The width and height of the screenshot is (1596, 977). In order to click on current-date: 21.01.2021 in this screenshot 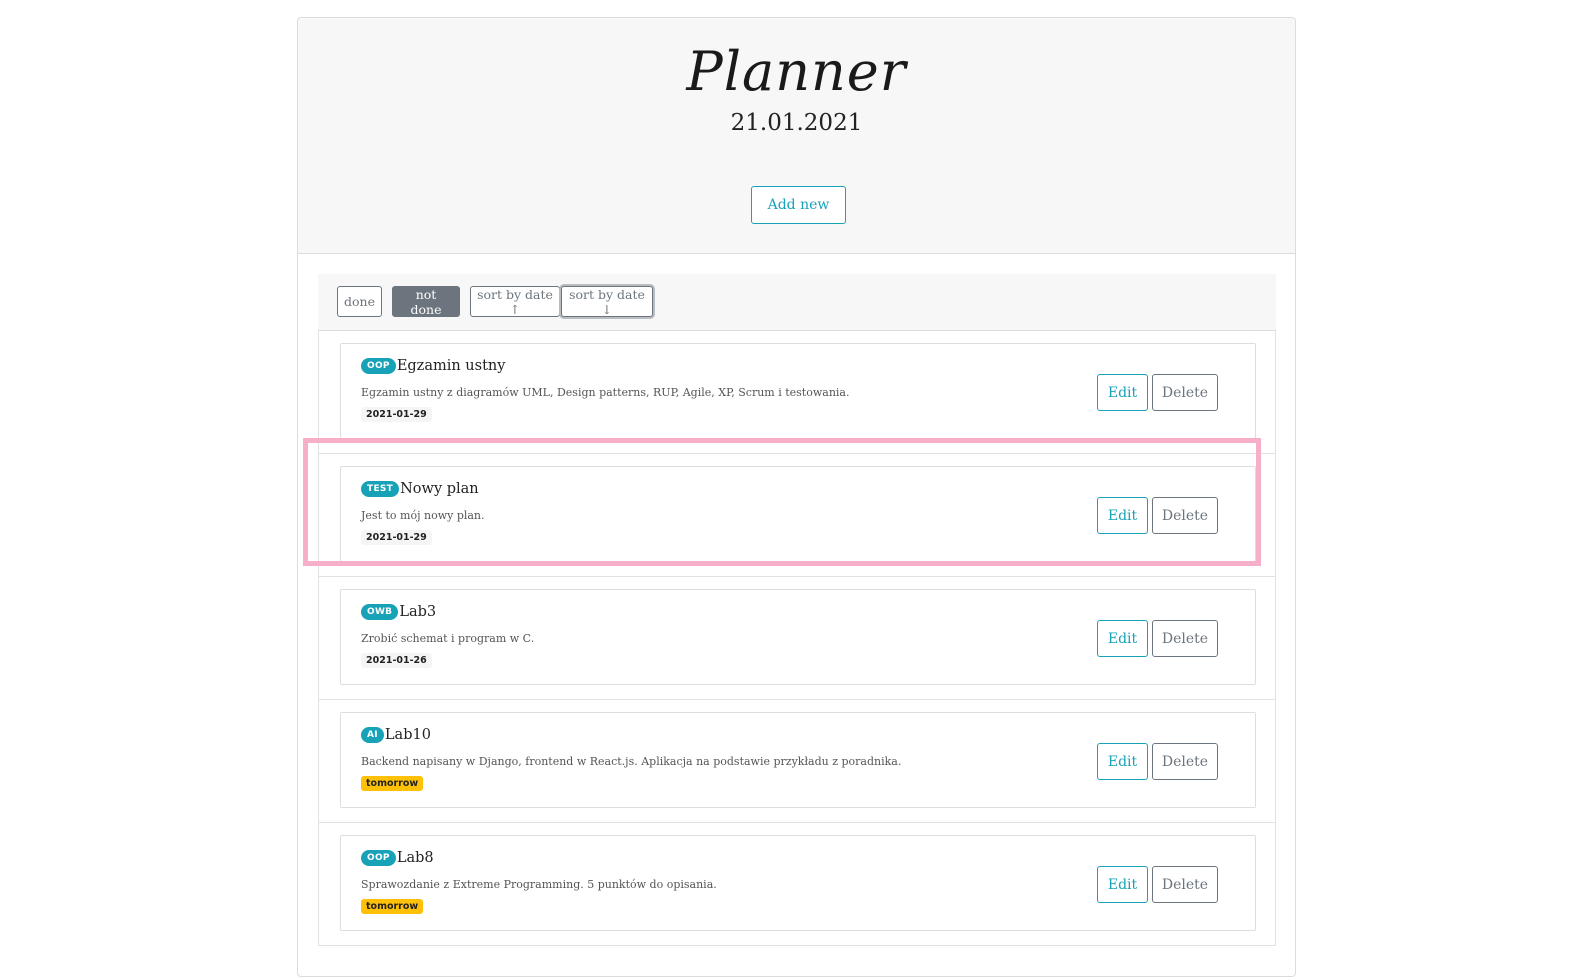, I will do `click(796, 123)`.